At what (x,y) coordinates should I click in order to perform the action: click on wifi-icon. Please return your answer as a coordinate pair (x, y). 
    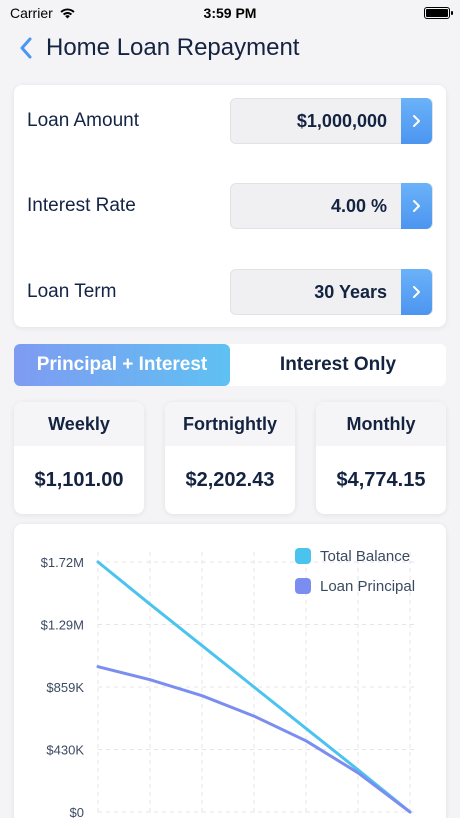
    Looking at the image, I should click on (67, 13).